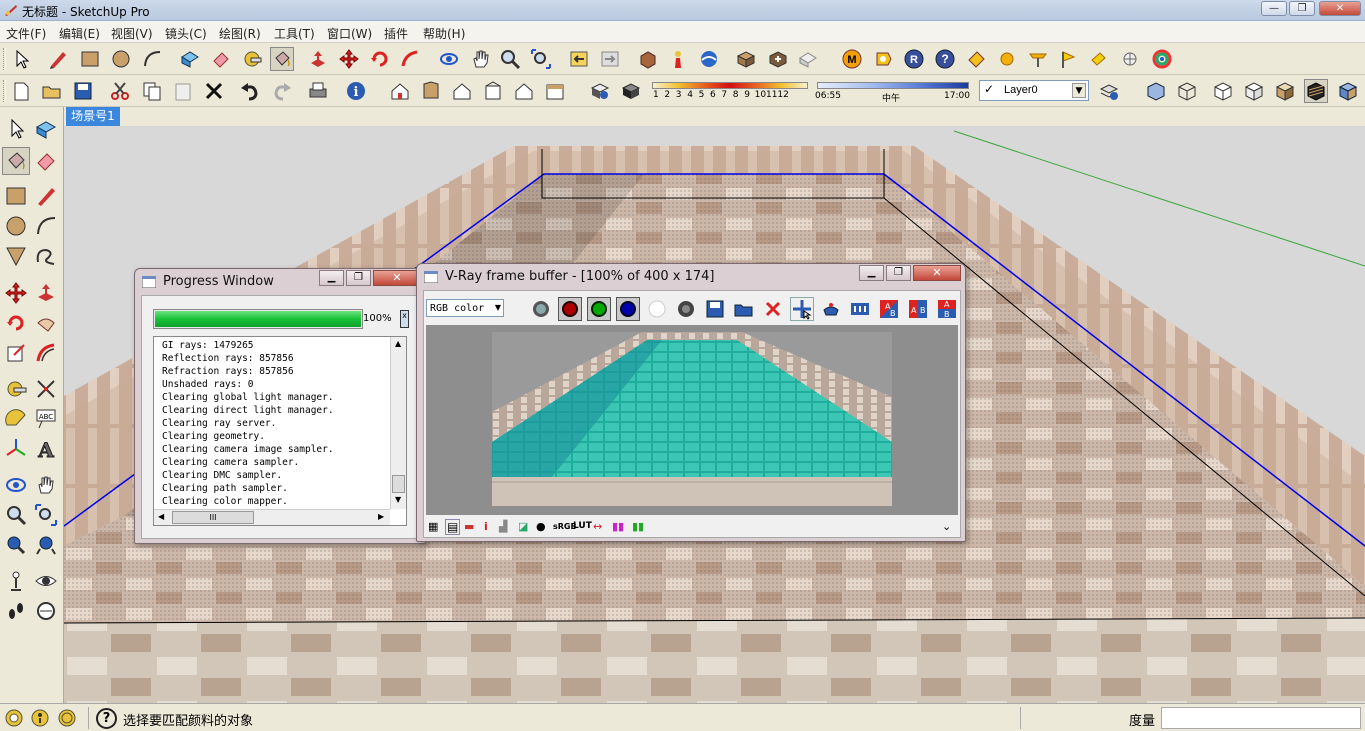  What do you see at coordinates (396, 33) in the screenshot?
I see `menu-plugins: 插件` at bounding box center [396, 33].